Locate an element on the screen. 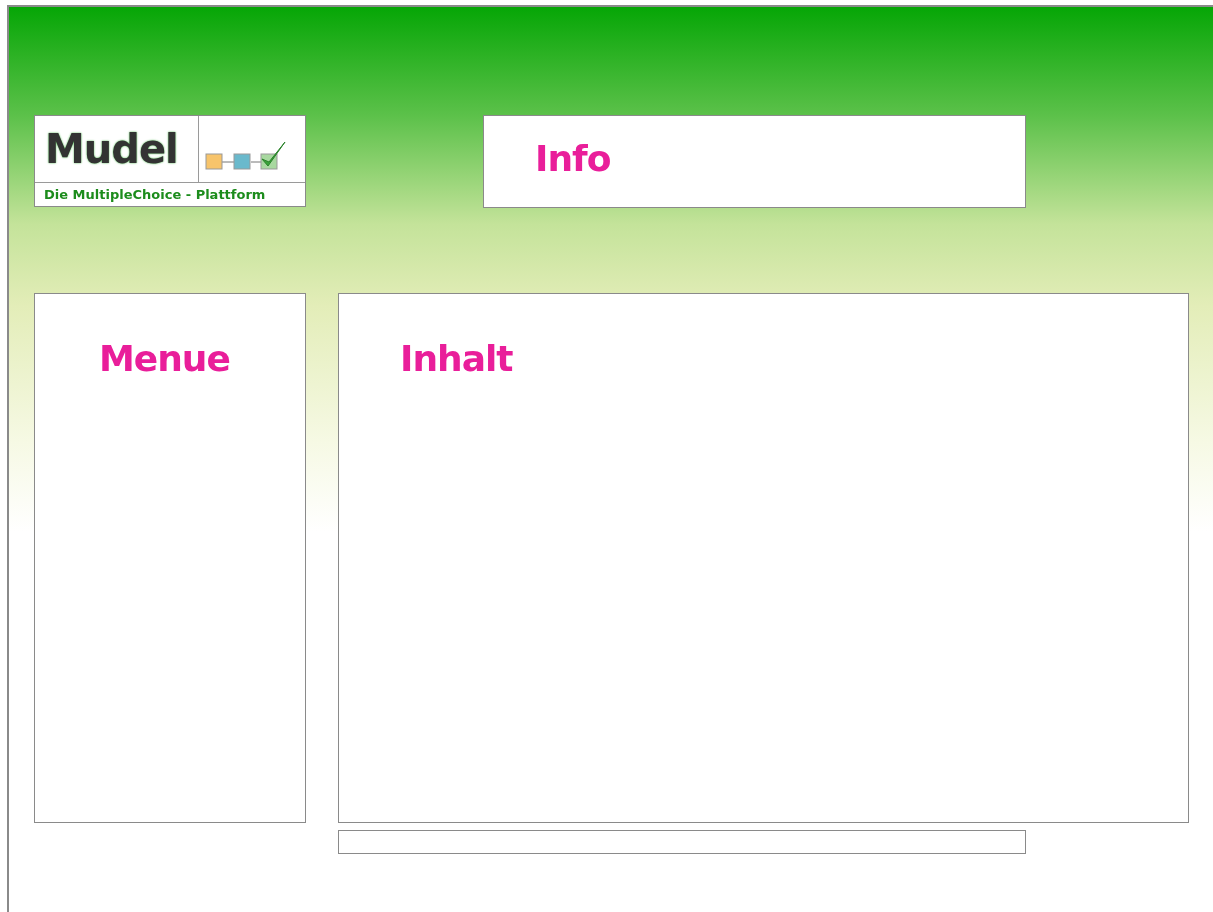 This screenshot has width=1213, height=912. logo-title: Mudel is located at coordinates (117, 149).